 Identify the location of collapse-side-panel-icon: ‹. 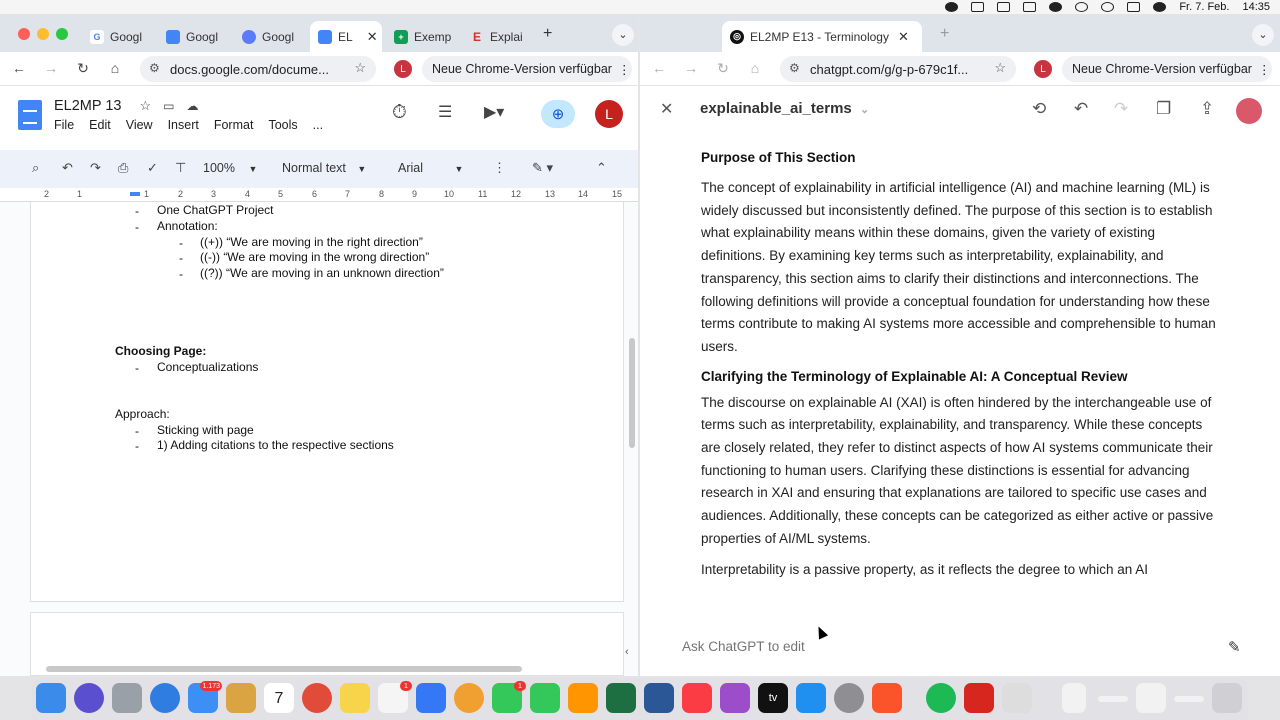
(627, 652).